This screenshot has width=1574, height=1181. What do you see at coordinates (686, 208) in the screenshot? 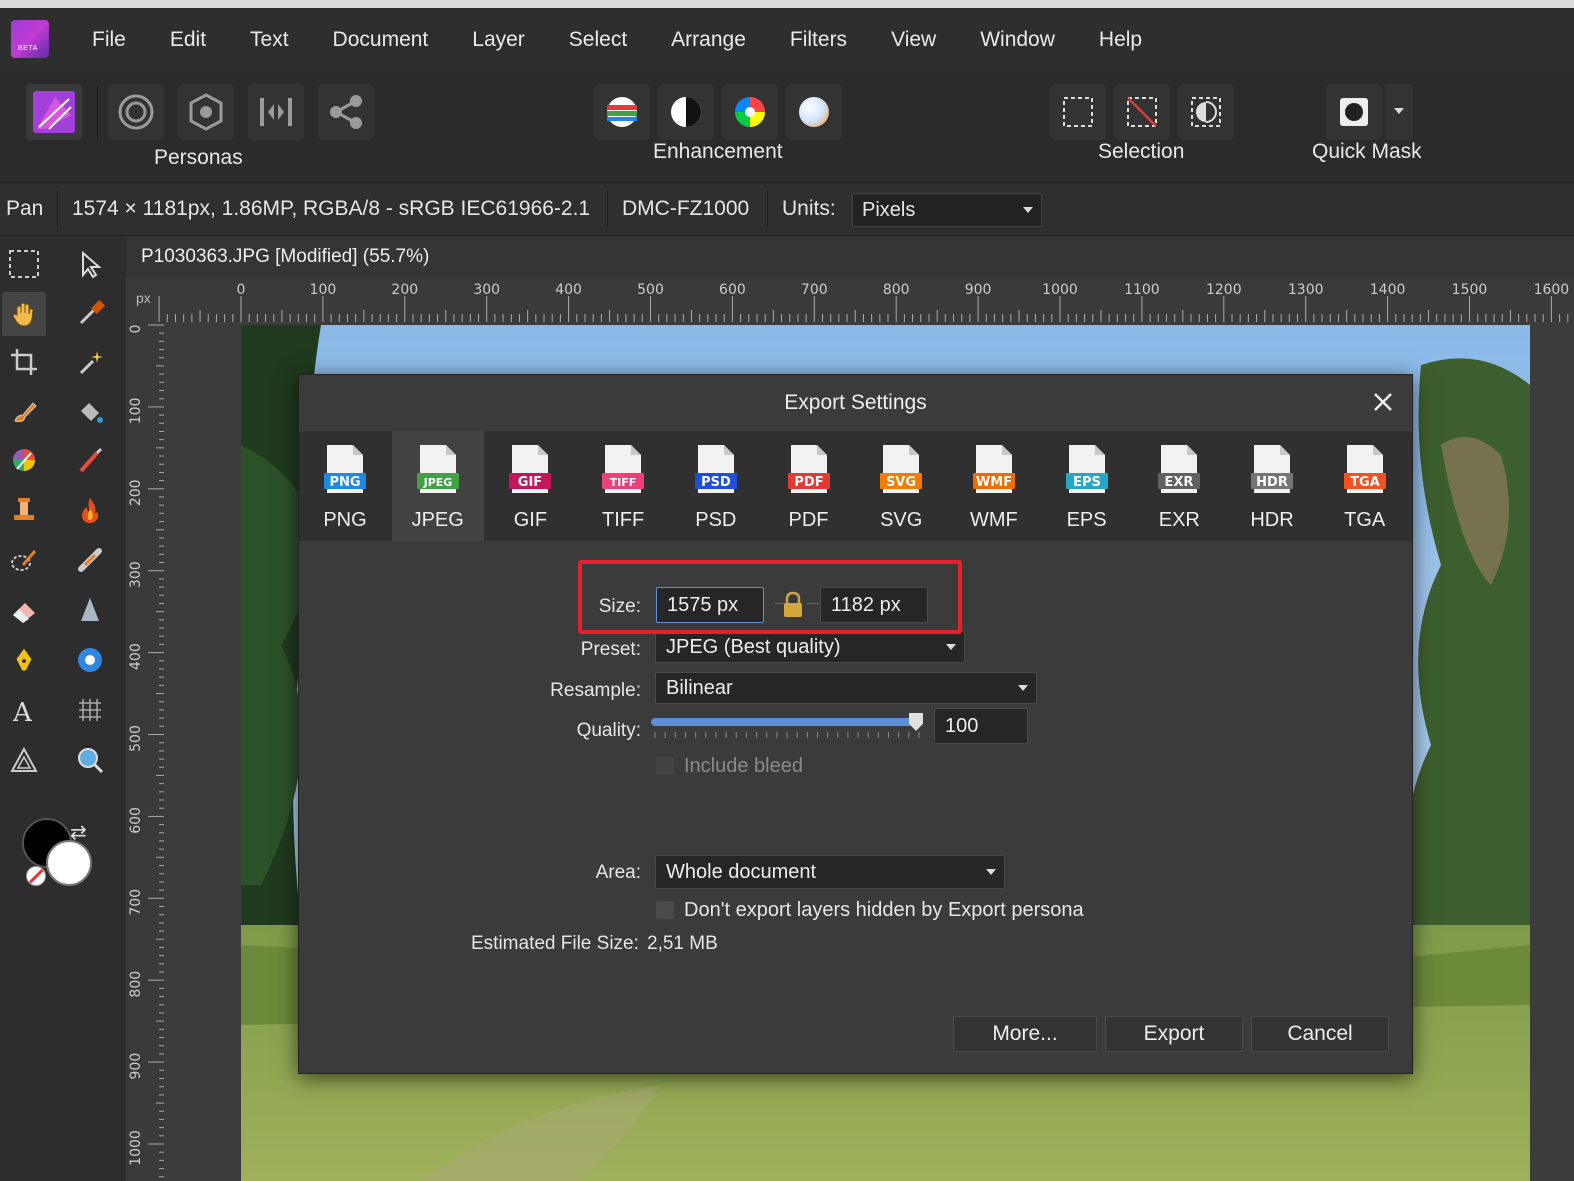
I see `camera-model: DMC-FZ1000` at bounding box center [686, 208].